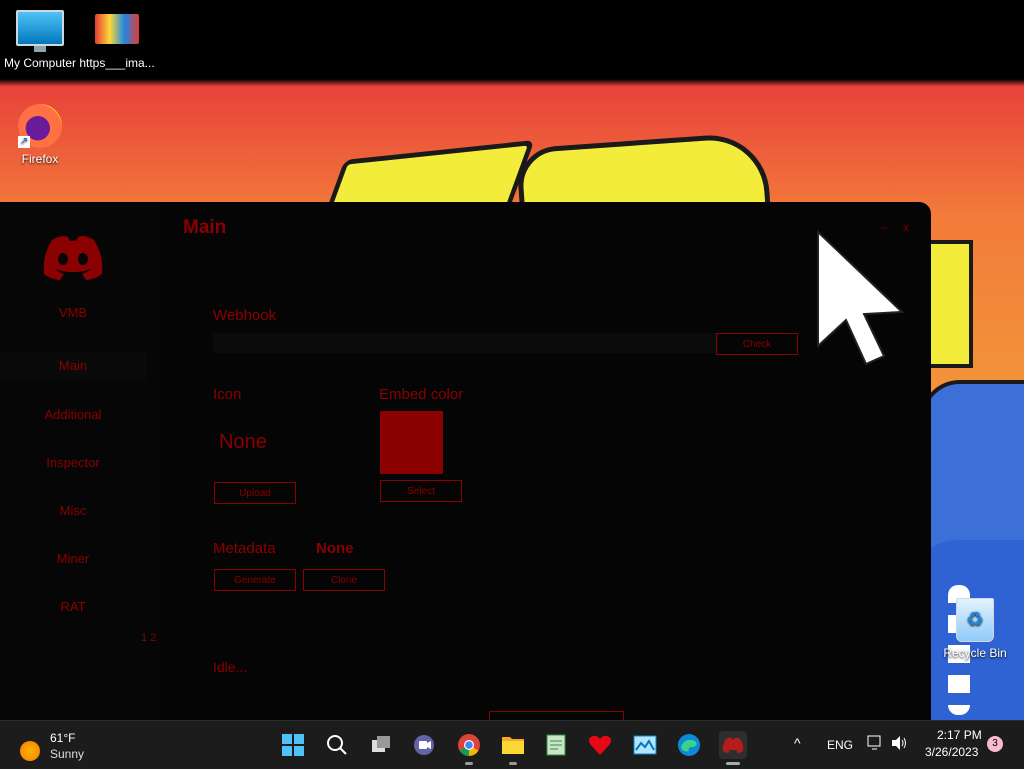 Image resolution: width=1024 pixels, height=769 pixels. I want to click on upload-button: Upload, so click(255, 493).